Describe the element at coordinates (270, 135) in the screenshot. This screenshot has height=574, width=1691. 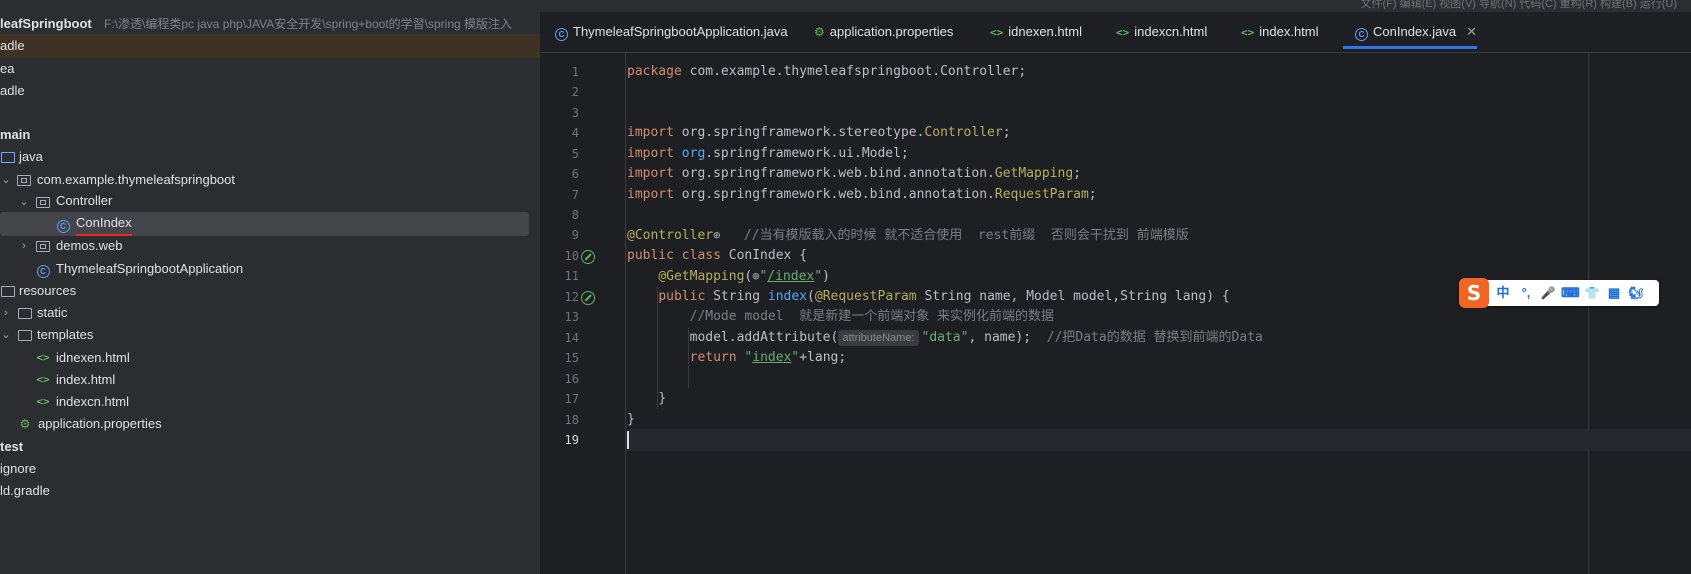
I see `tree-item-main: main` at that location.